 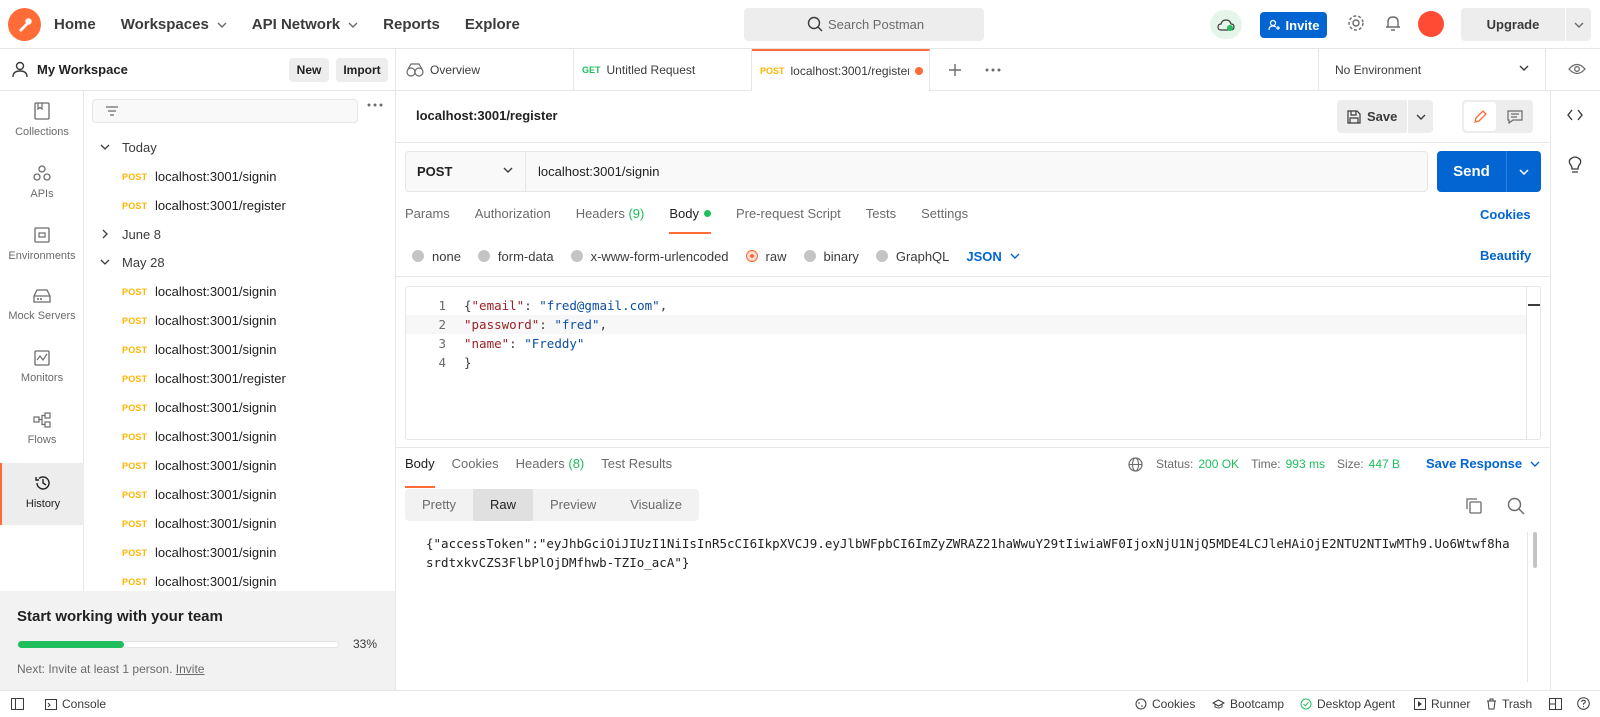 I want to click on history-filter-input, so click(x=225, y=111).